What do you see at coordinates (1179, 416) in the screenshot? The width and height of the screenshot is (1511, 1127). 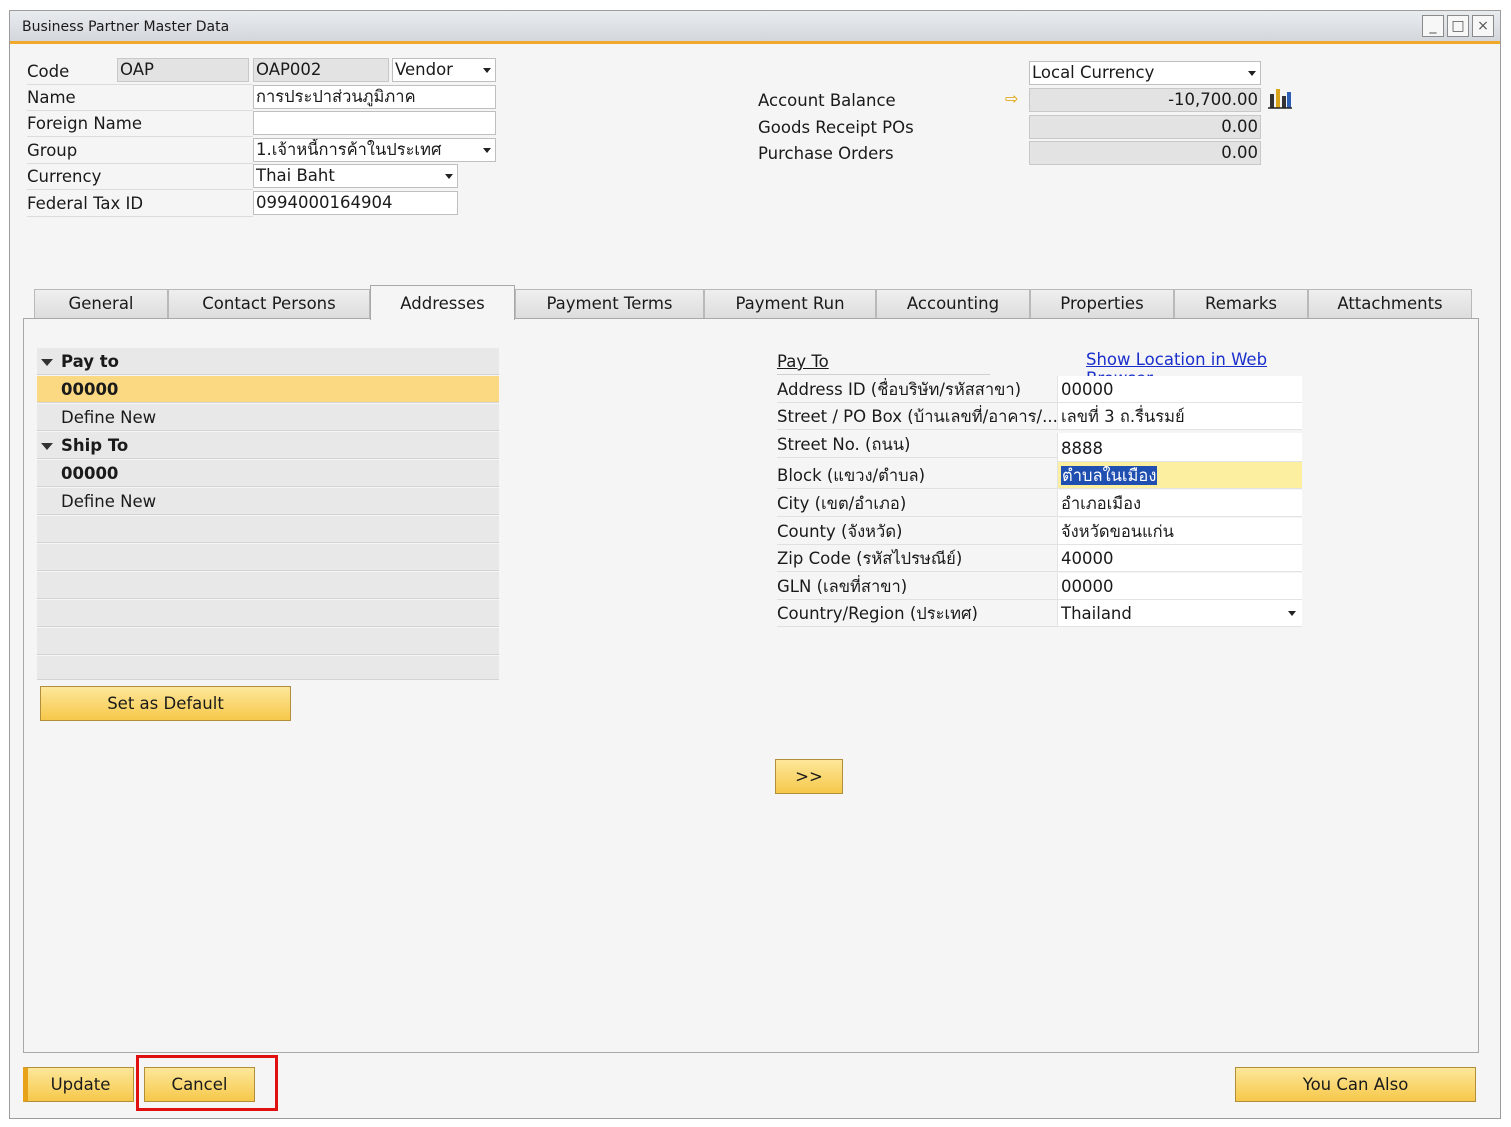 I see `street-field: เลขที่ 3 ถ.รื่นรมย์` at bounding box center [1179, 416].